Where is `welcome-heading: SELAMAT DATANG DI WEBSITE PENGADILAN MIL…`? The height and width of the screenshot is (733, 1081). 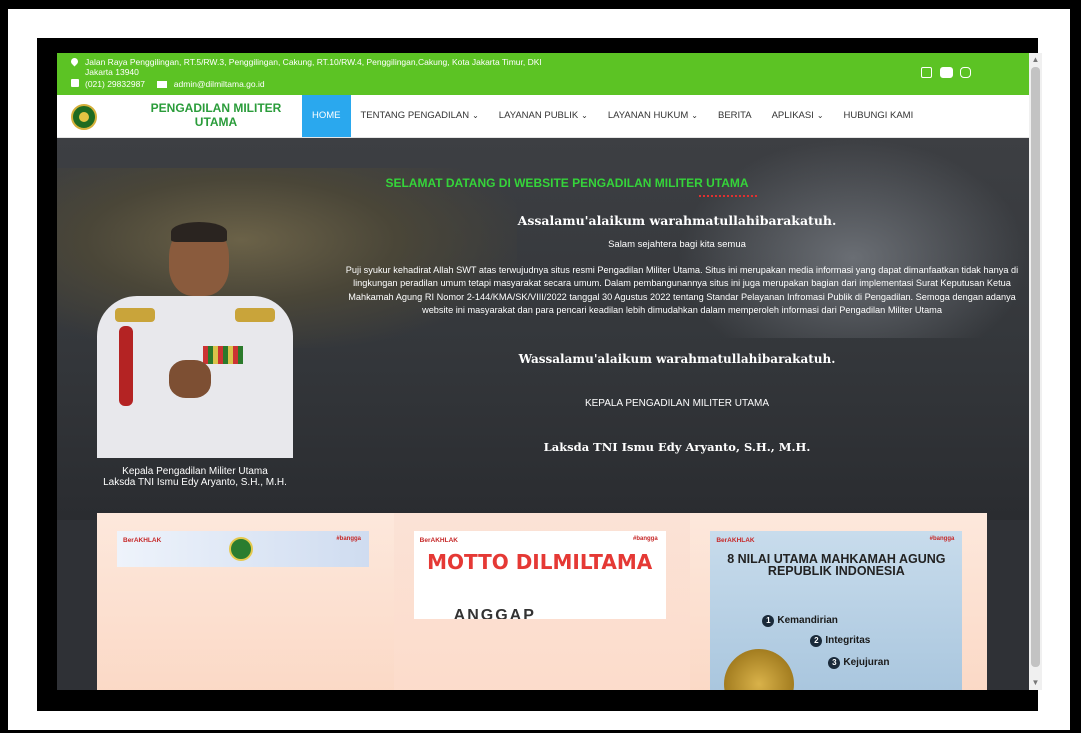
welcome-heading: SELAMAT DATANG DI WEBSITE PENGADILAN MIL… is located at coordinates (567, 183).